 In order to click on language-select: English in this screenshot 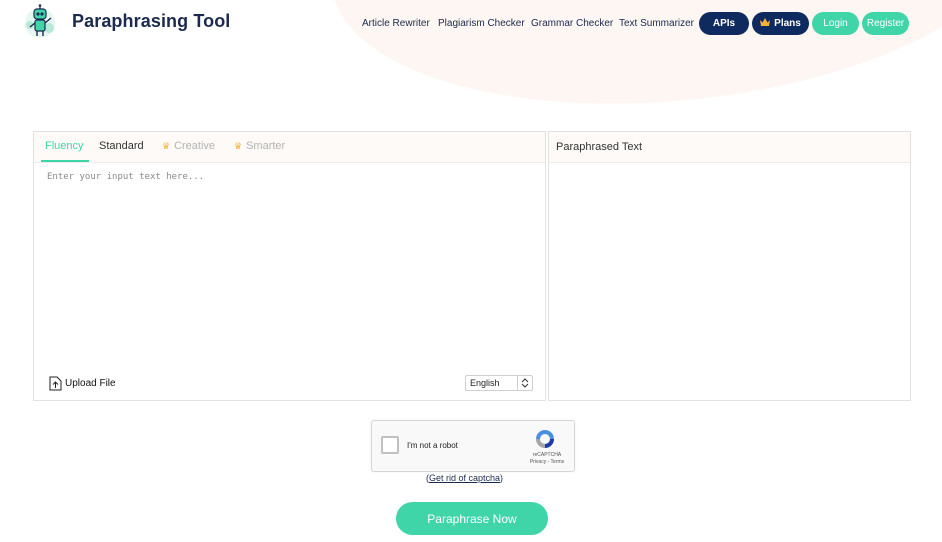, I will do `click(499, 383)`.